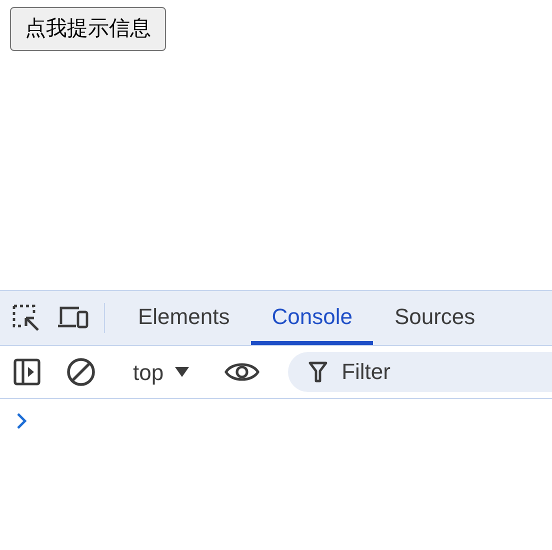  I want to click on device-toolbar-icon, so click(73, 318).